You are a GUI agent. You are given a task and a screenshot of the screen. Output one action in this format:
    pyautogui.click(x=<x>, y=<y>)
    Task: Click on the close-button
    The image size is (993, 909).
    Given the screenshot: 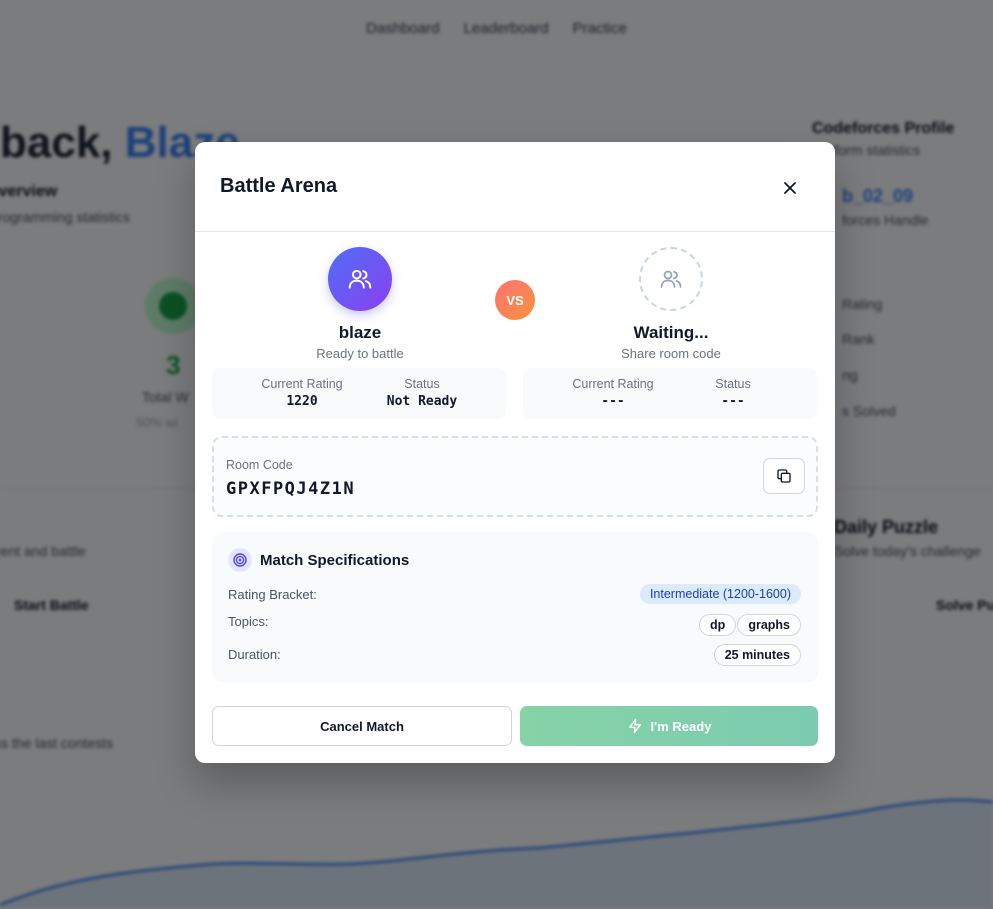 What is the action you would take?
    pyautogui.click(x=790, y=188)
    